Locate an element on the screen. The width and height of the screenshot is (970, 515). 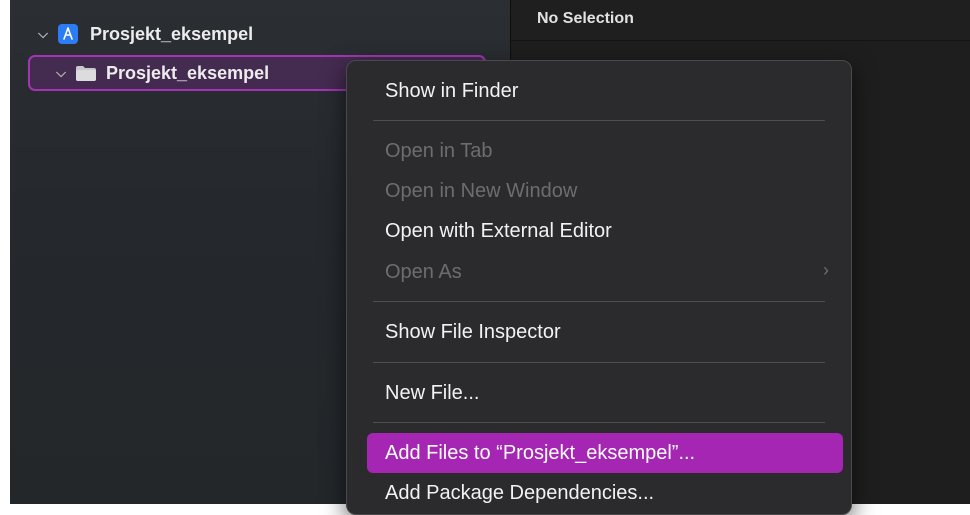
editor-jump-bar: No Selection is located at coordinates (740, 20).